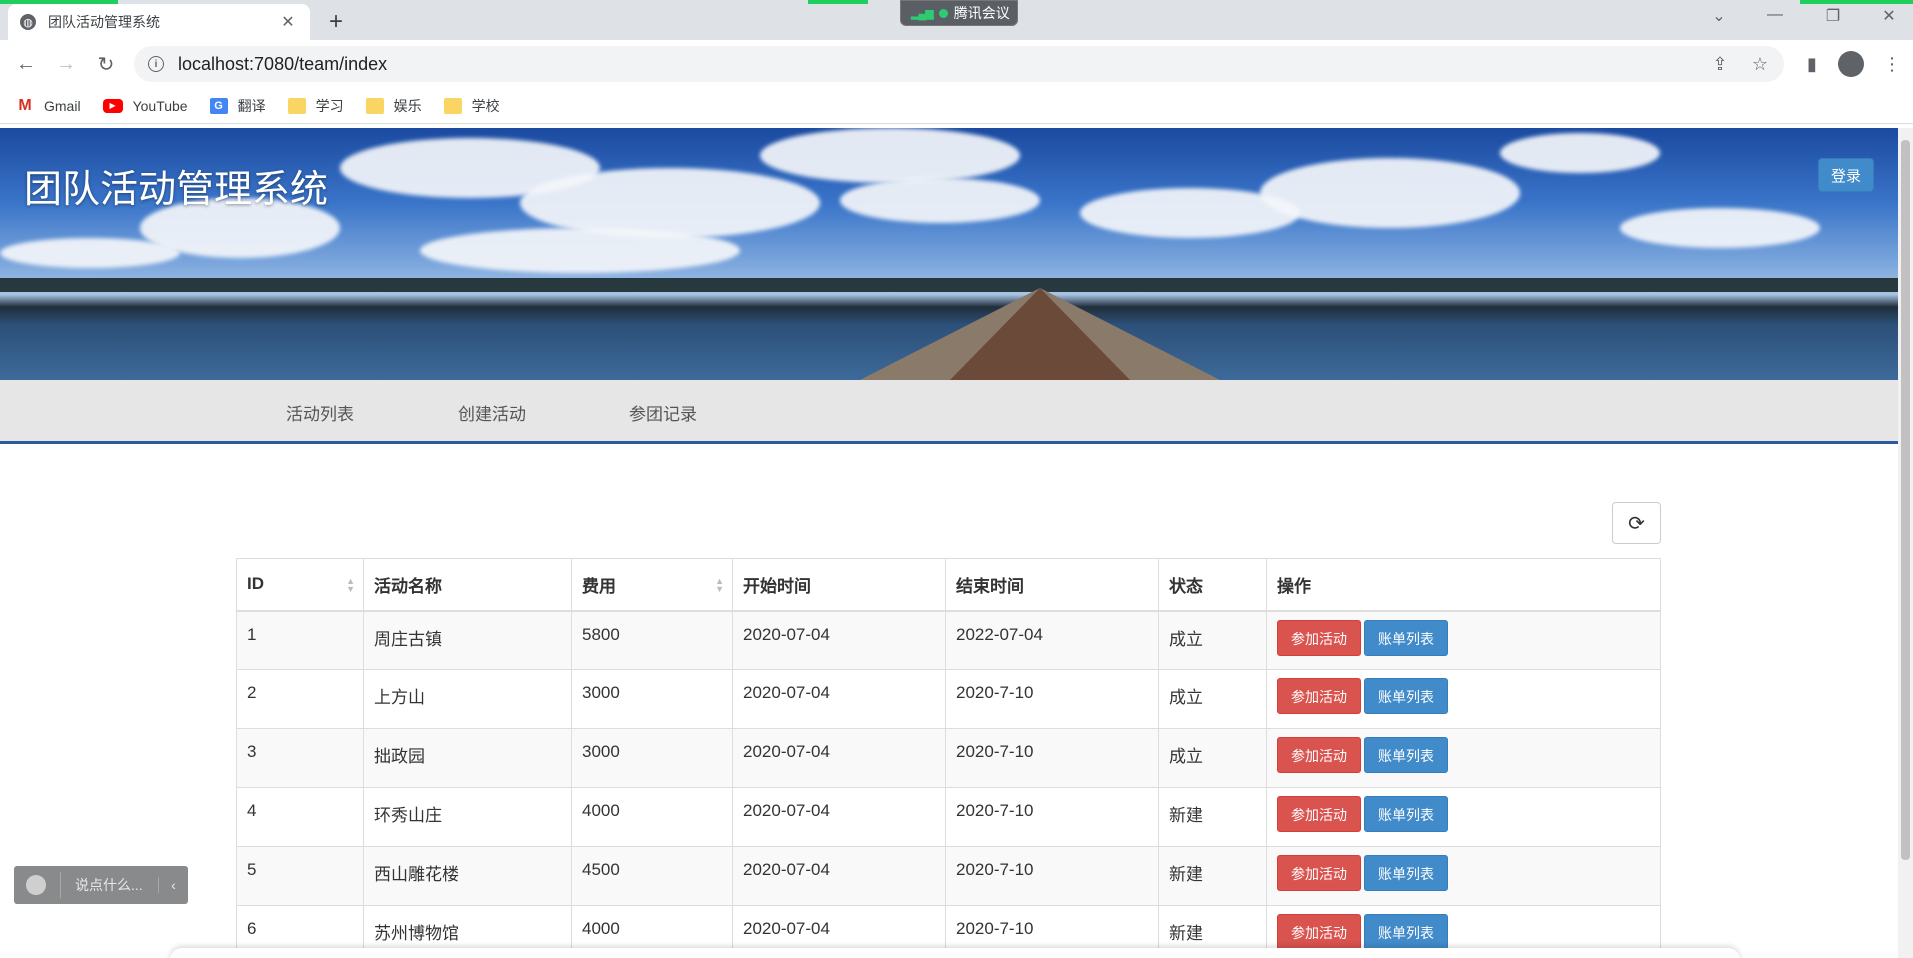  What do you see at coordinates (62, 105) in the screenshot?
I see `bookmark-label: Gmail` at bounding box center [62, 105].